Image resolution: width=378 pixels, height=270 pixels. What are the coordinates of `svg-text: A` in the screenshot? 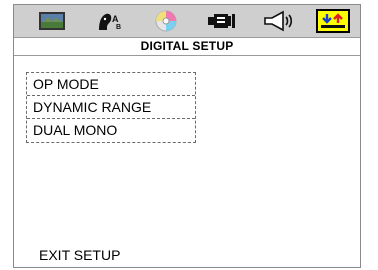 It's located at (115, 19).